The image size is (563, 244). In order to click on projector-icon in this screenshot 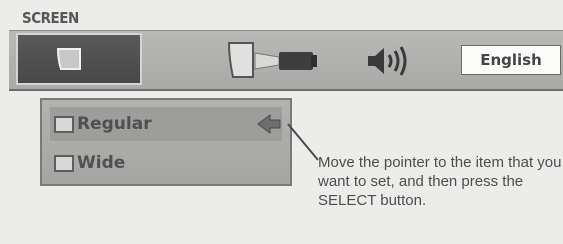, I will do `click(278, 61)`.